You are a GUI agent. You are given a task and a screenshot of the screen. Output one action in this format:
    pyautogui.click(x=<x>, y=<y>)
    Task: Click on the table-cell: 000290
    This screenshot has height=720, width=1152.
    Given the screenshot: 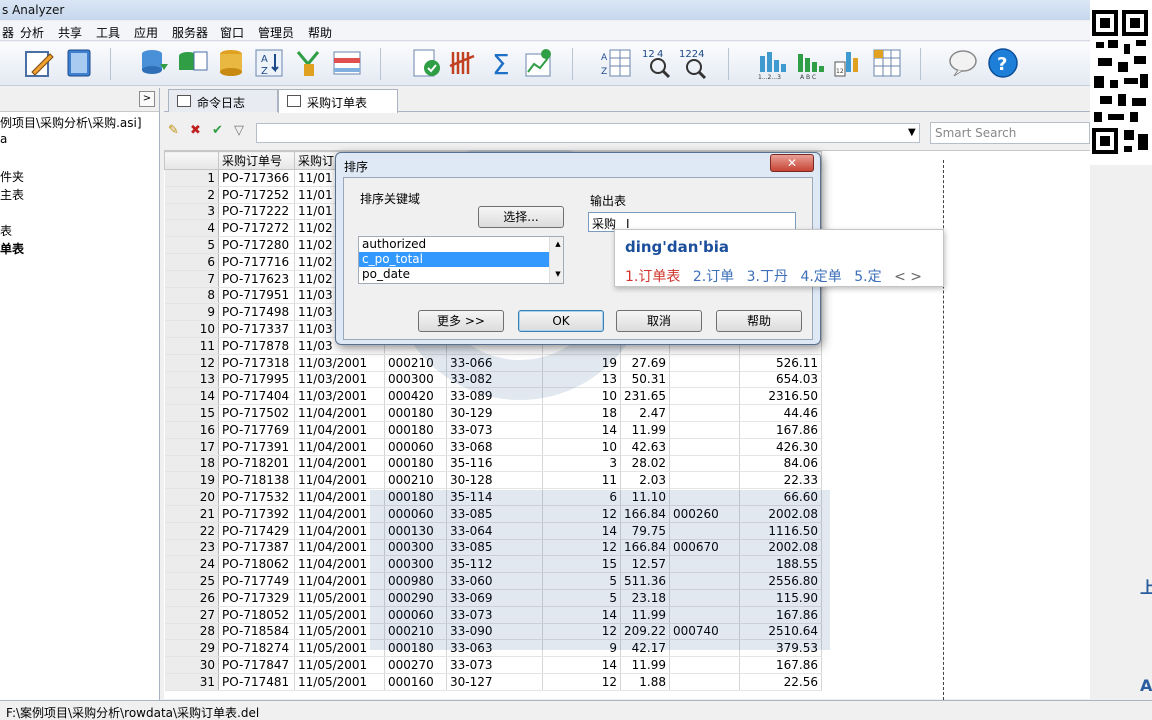 What is the action you would take?
    pyautogui.click(x=415, y=598)
    